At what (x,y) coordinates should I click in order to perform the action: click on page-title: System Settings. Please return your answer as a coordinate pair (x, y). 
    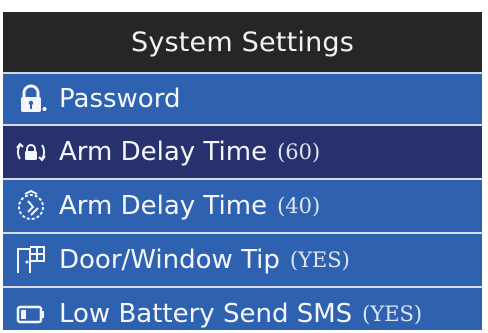
    Looking at the image, I should click on (242, 42).